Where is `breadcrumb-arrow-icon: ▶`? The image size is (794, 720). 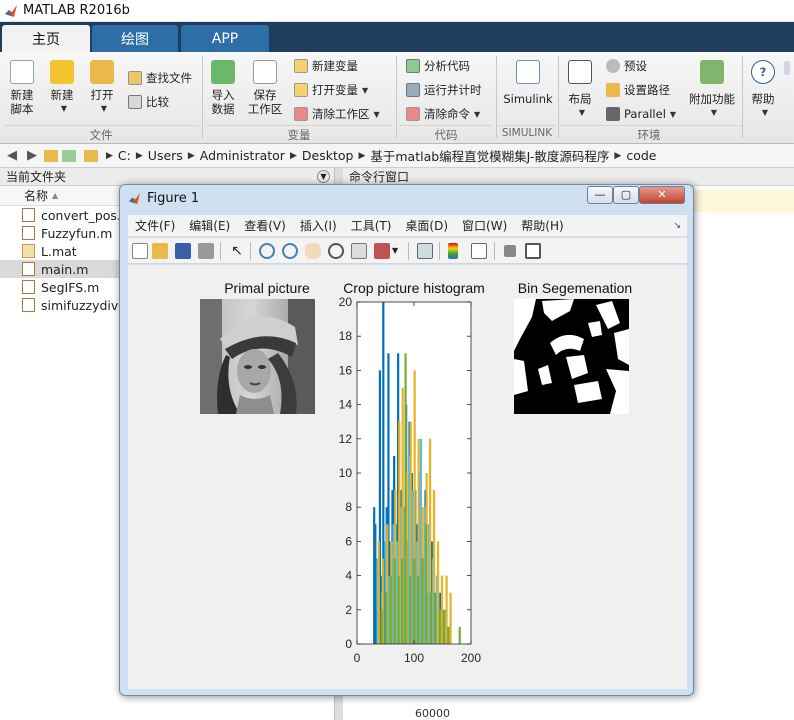
breadcrumb-arrow-icon: ▶ is located at coordinates (191, 155).